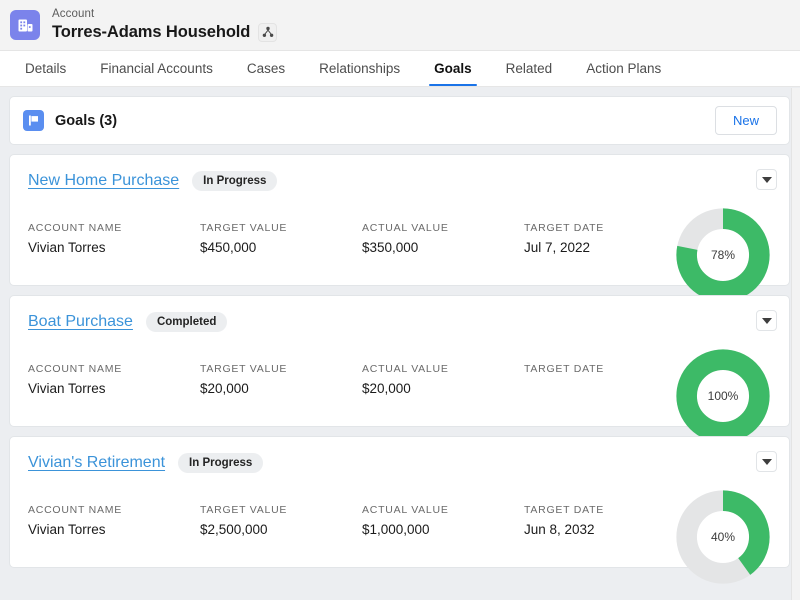 This screenshot has width=800, height=600. What do you see at coordinates (96, 463) in the screenshot?
I see `goal-name-link: Vivian's Retirement` at bounding box center [96, 463].